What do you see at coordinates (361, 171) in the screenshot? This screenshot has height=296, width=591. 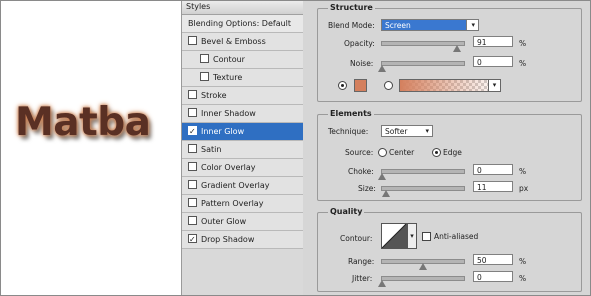 I see `choke-label: Choke:` at bounding box center [361, 171].